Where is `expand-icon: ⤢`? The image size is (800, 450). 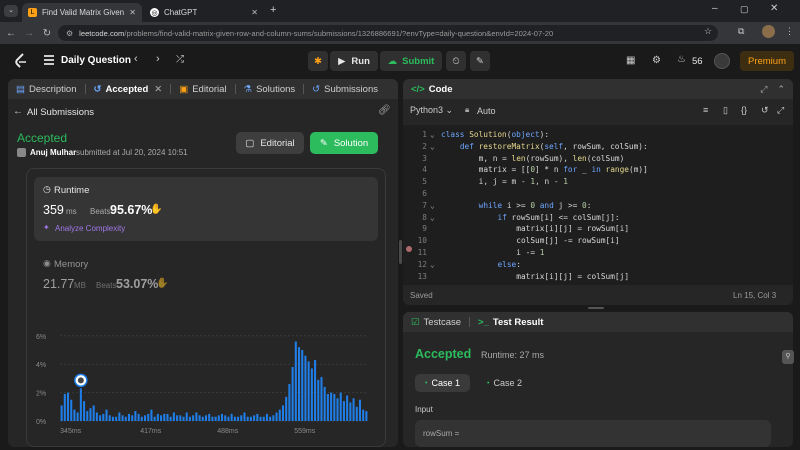
expand-icon: ⤢ is located at coordinates (763, 89).